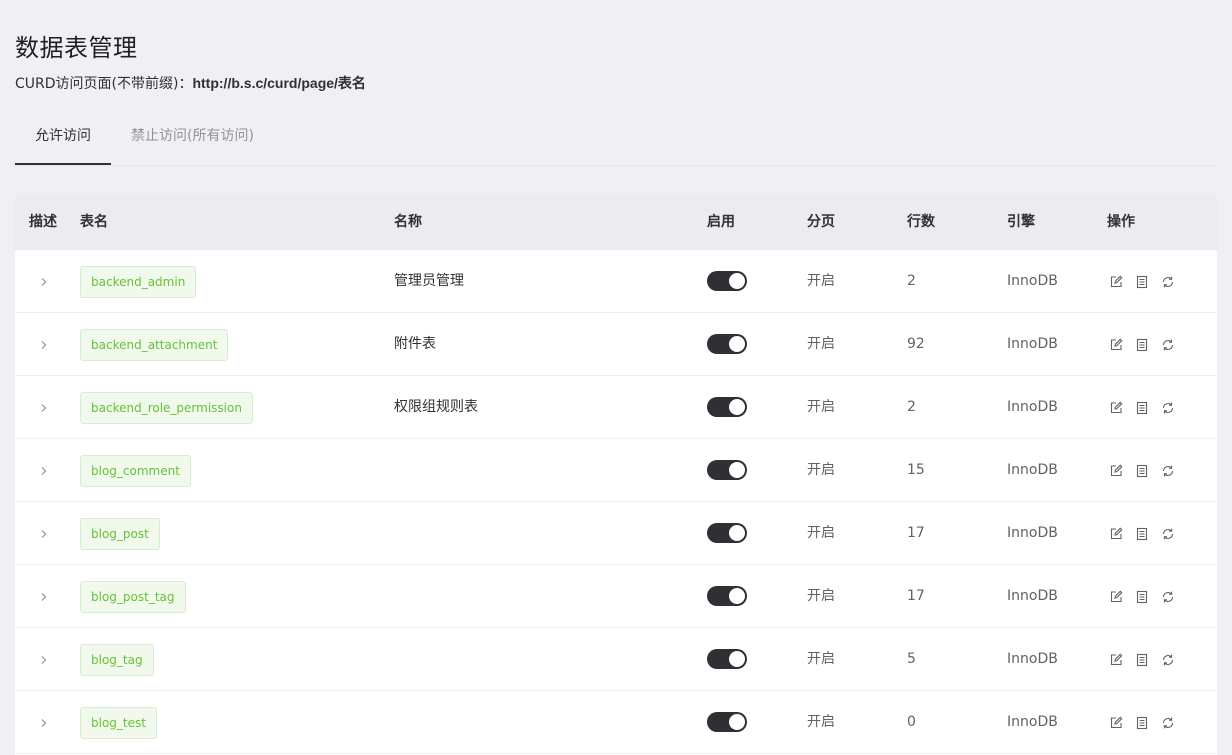 Image resolution: width=1232 pixels, height=755 pixels. What do you see at coordinates (429, 281) in the screenshot?
I see `table-display-name: 管理员管理` at bounding box center [429, 281].